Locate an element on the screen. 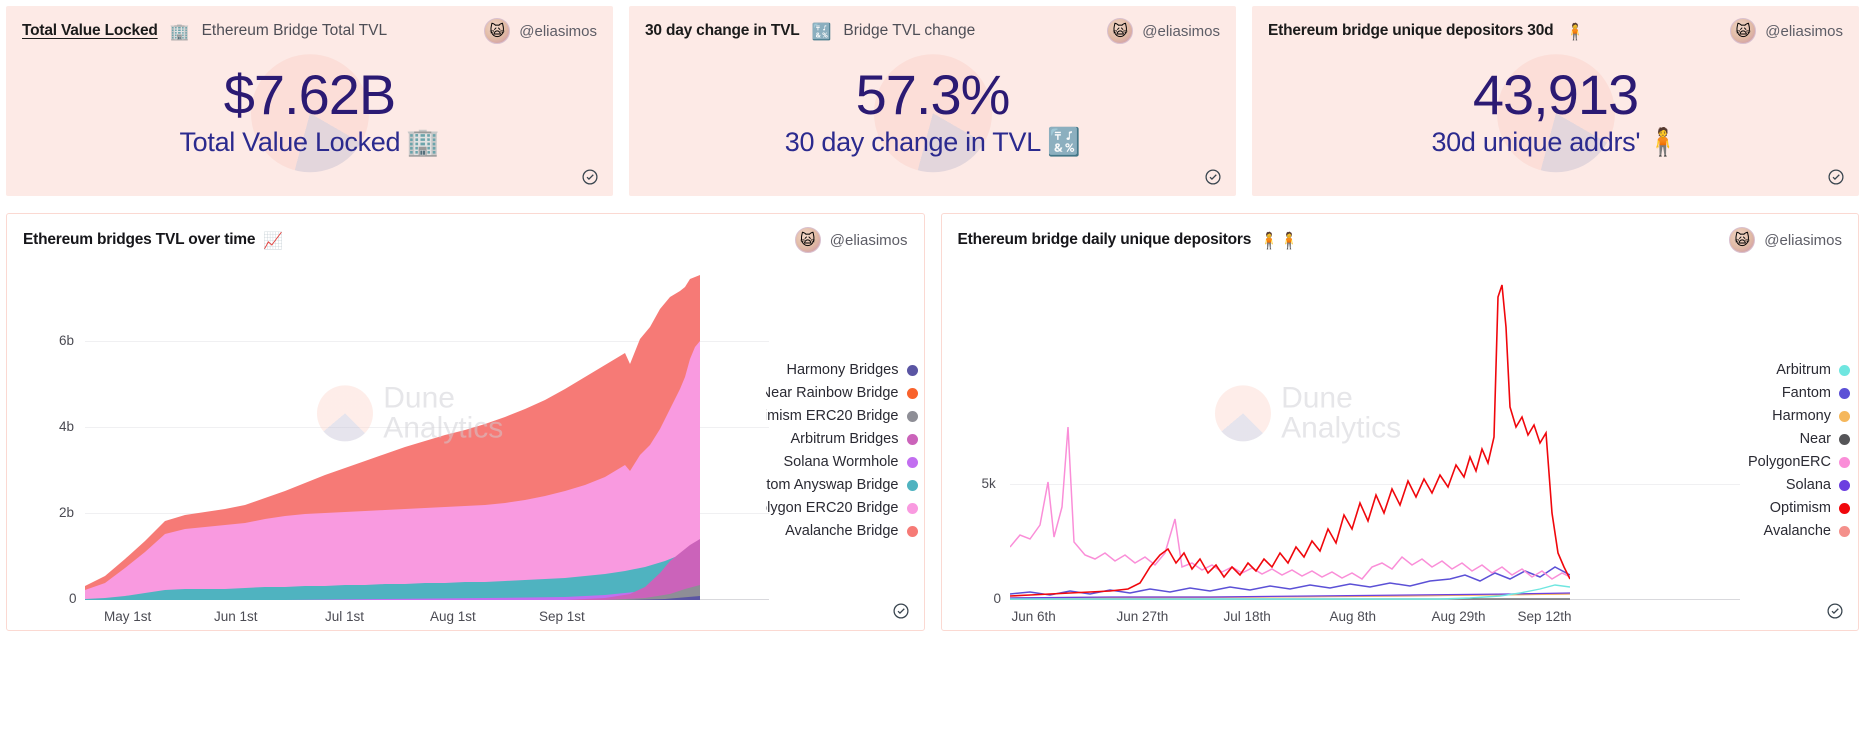  chart-title: Ethereum bridge daily unique depositors is located at coordinates (1104, 239).